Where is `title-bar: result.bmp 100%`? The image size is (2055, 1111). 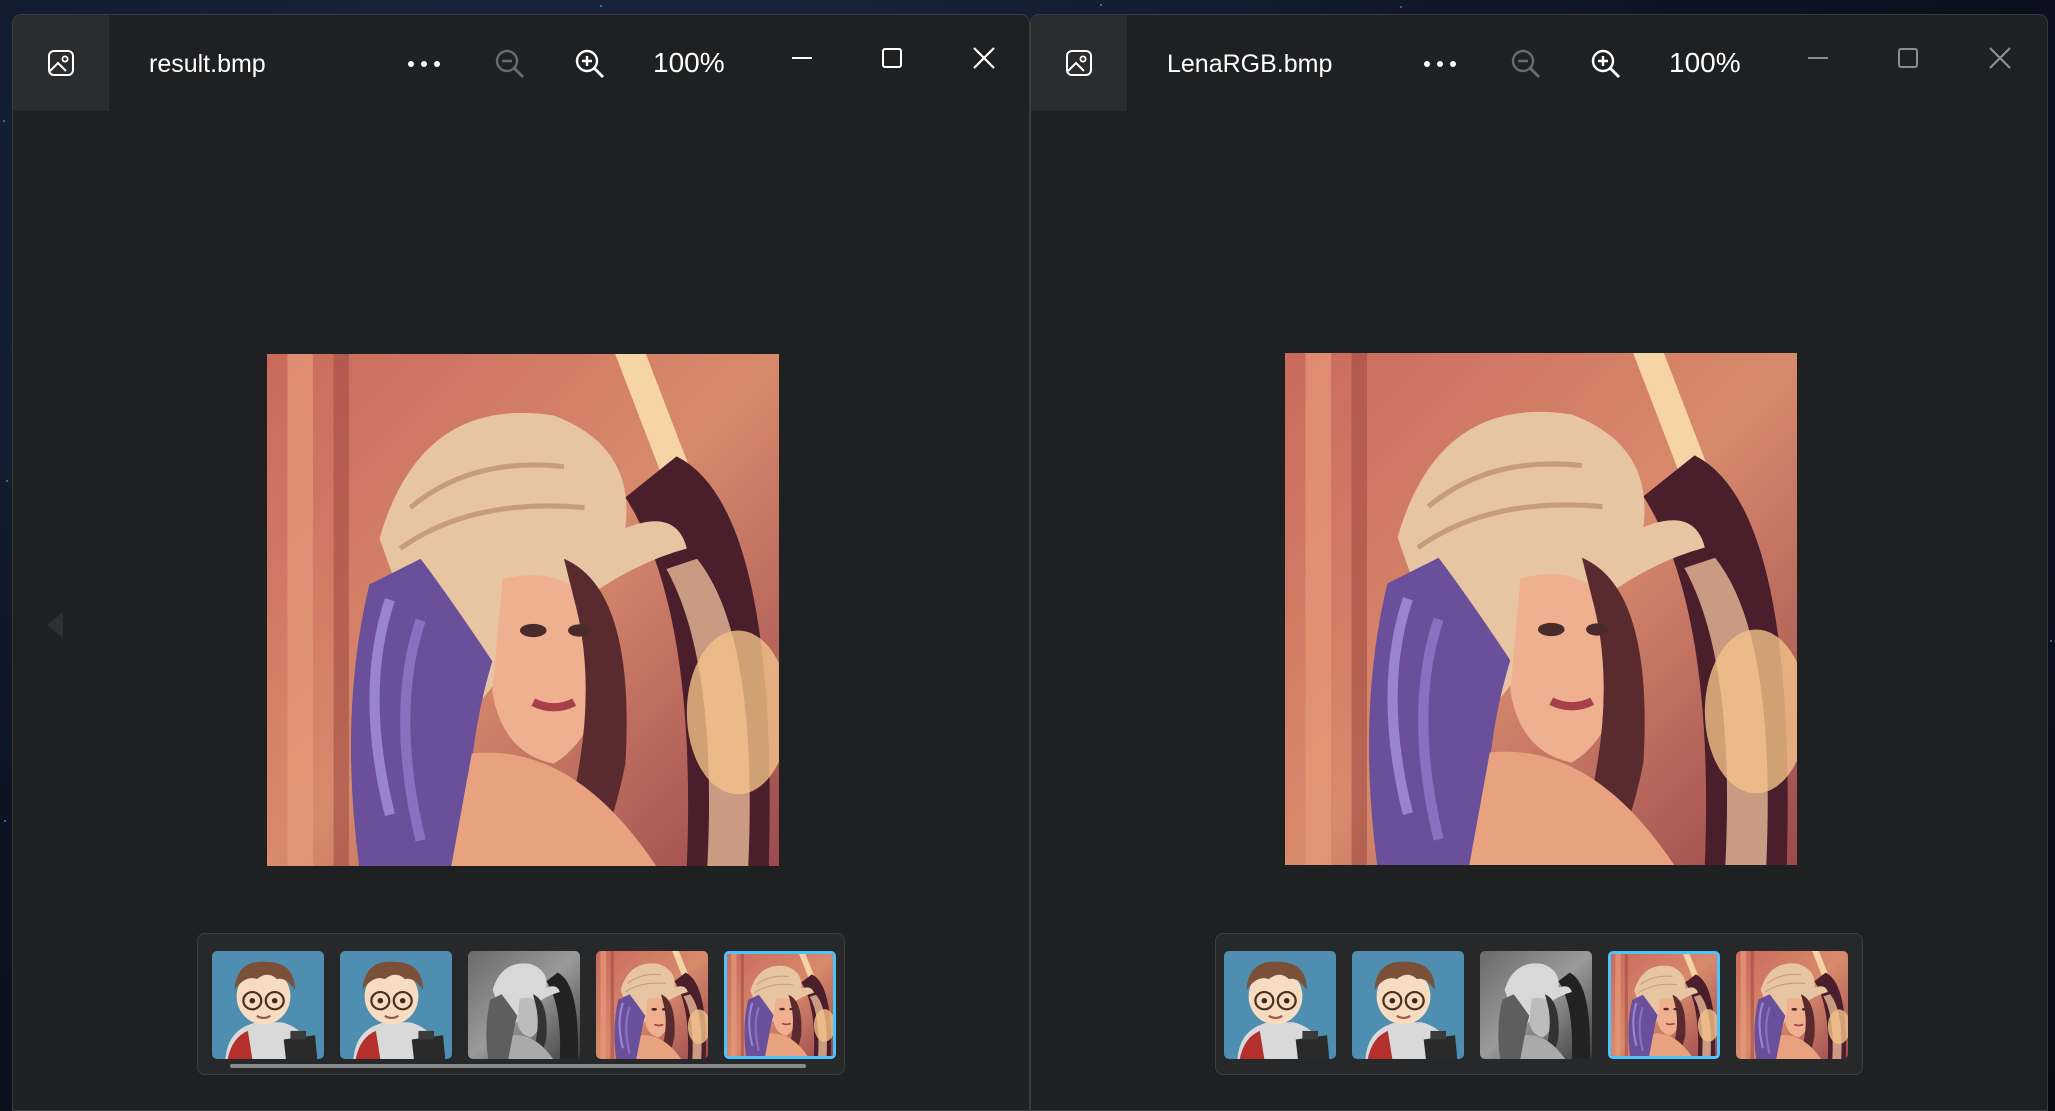 title-bar: result.bmp 100% is located at coordinates (521, 63).